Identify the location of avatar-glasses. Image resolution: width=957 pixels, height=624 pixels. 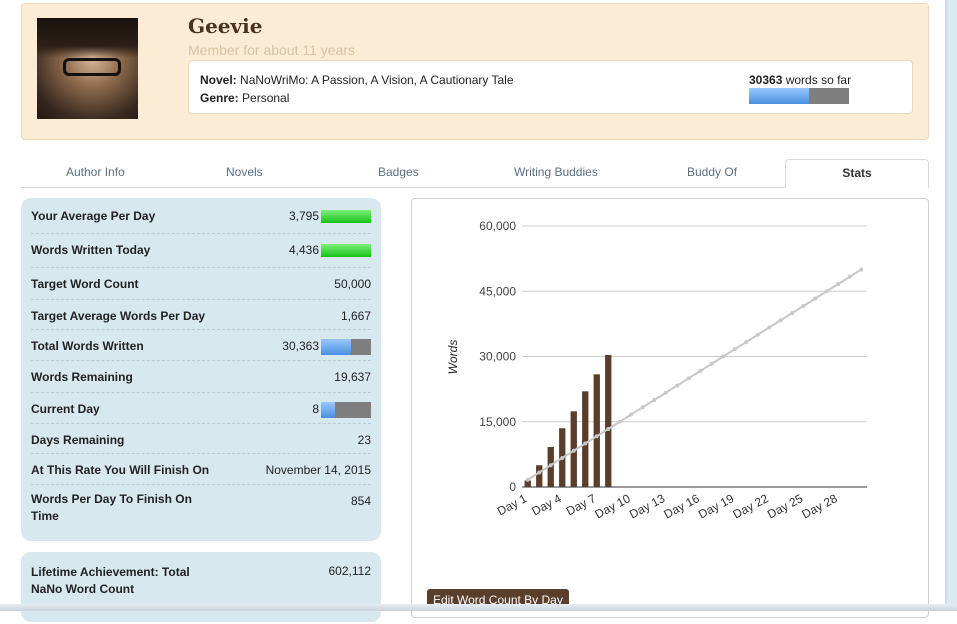
(92, 67).